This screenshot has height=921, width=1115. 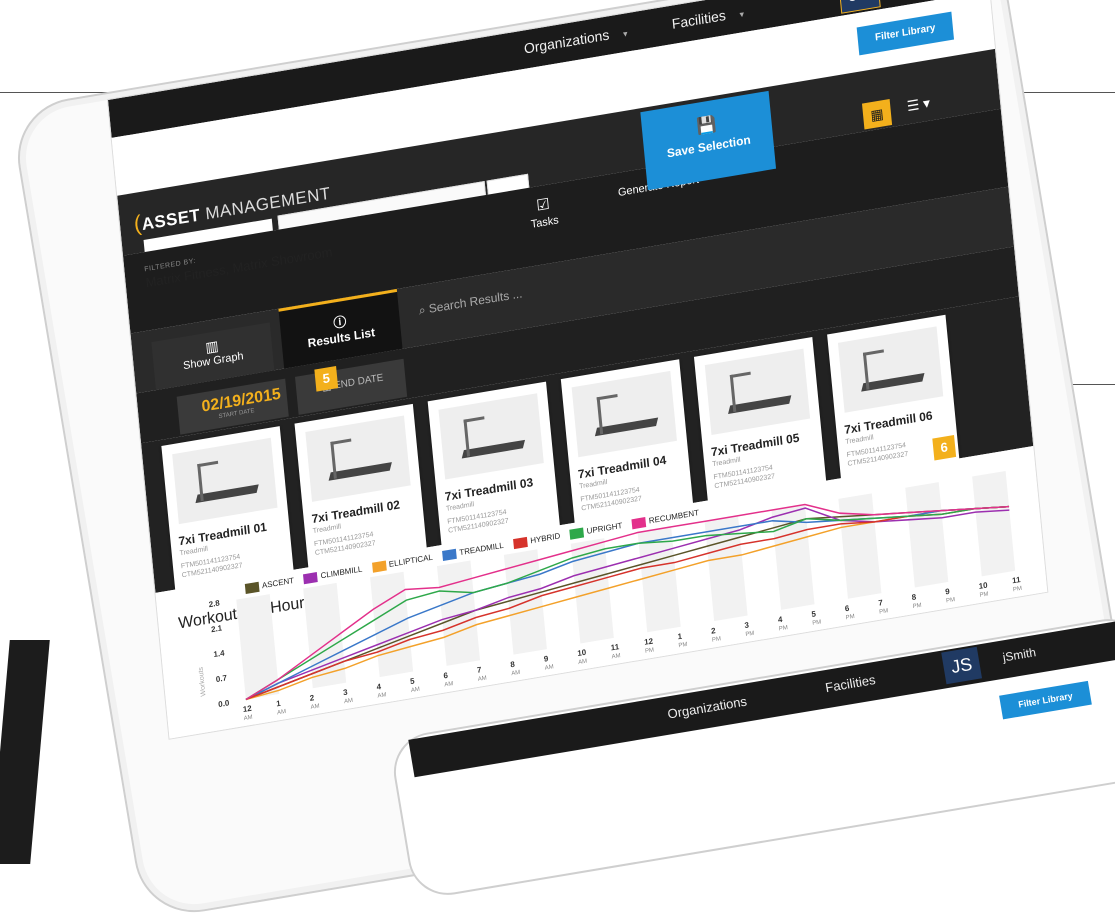 I want to click on second-nav-facilities: Facilities, so click(x=850, y=683).